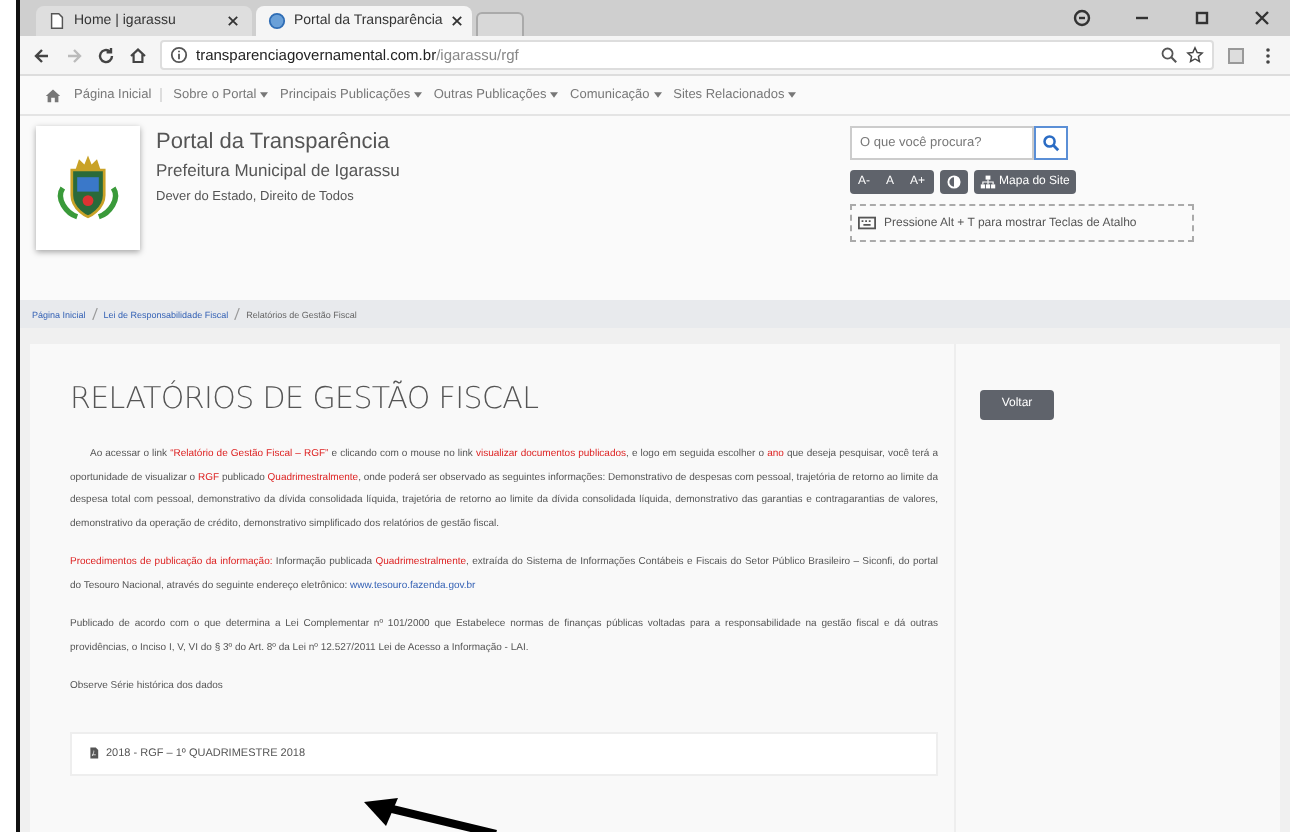  Describe the element at coordinates (278, 170) in the screenshot. I see `portal-subtitle: Prefeitura Municipal de Igarassu` at that location.